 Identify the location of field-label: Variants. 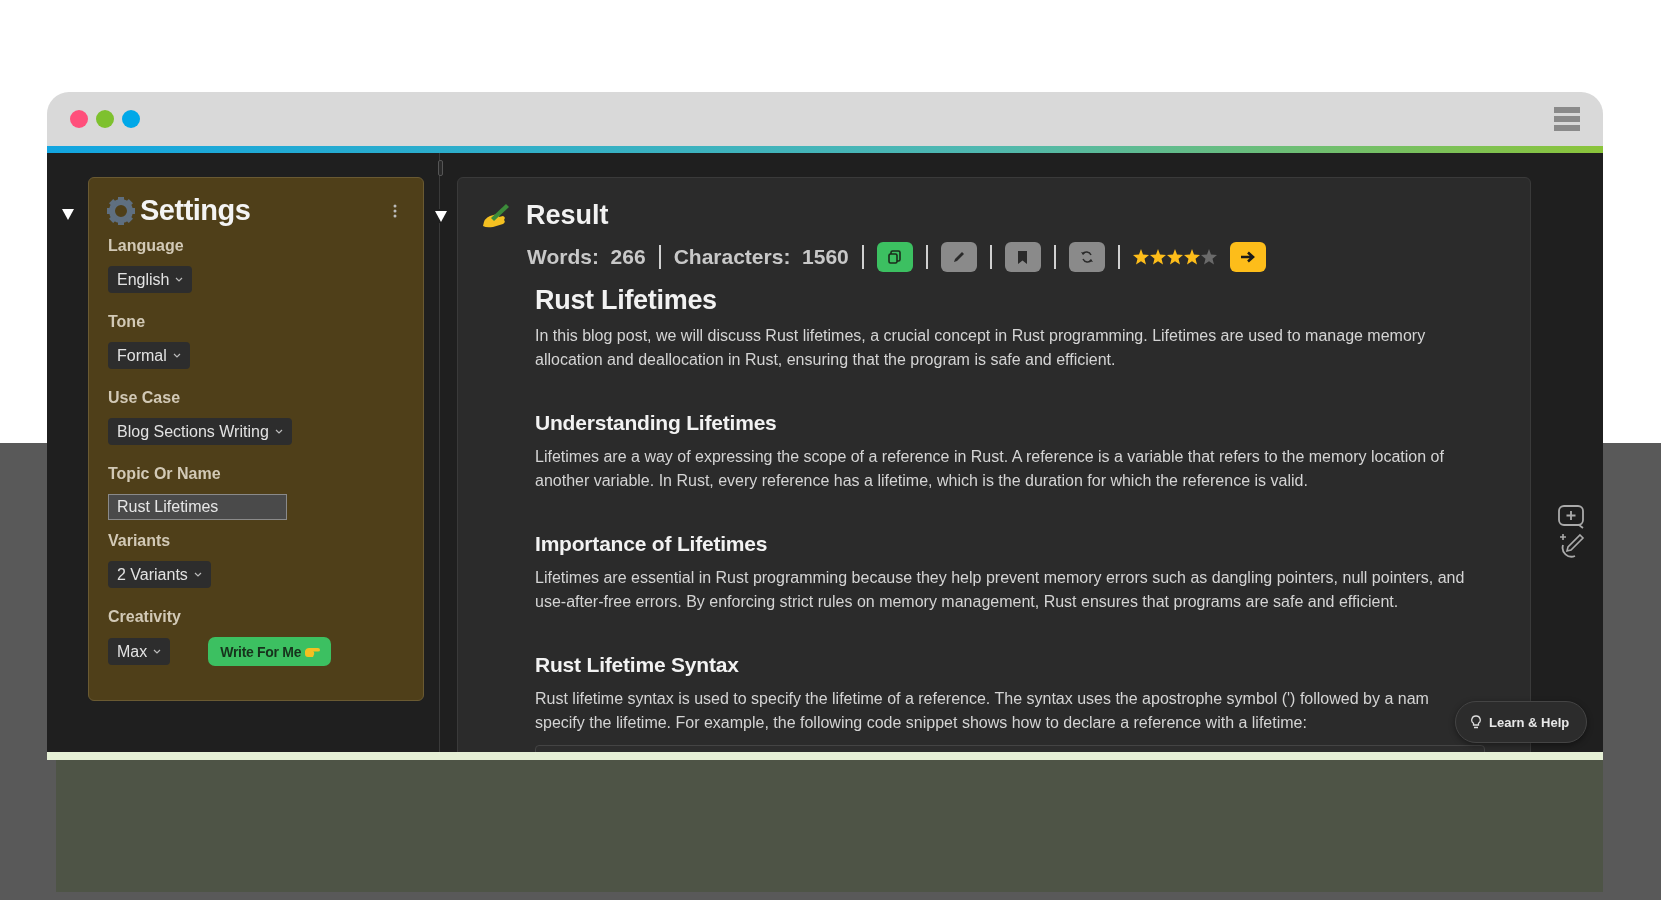
(140, 541).